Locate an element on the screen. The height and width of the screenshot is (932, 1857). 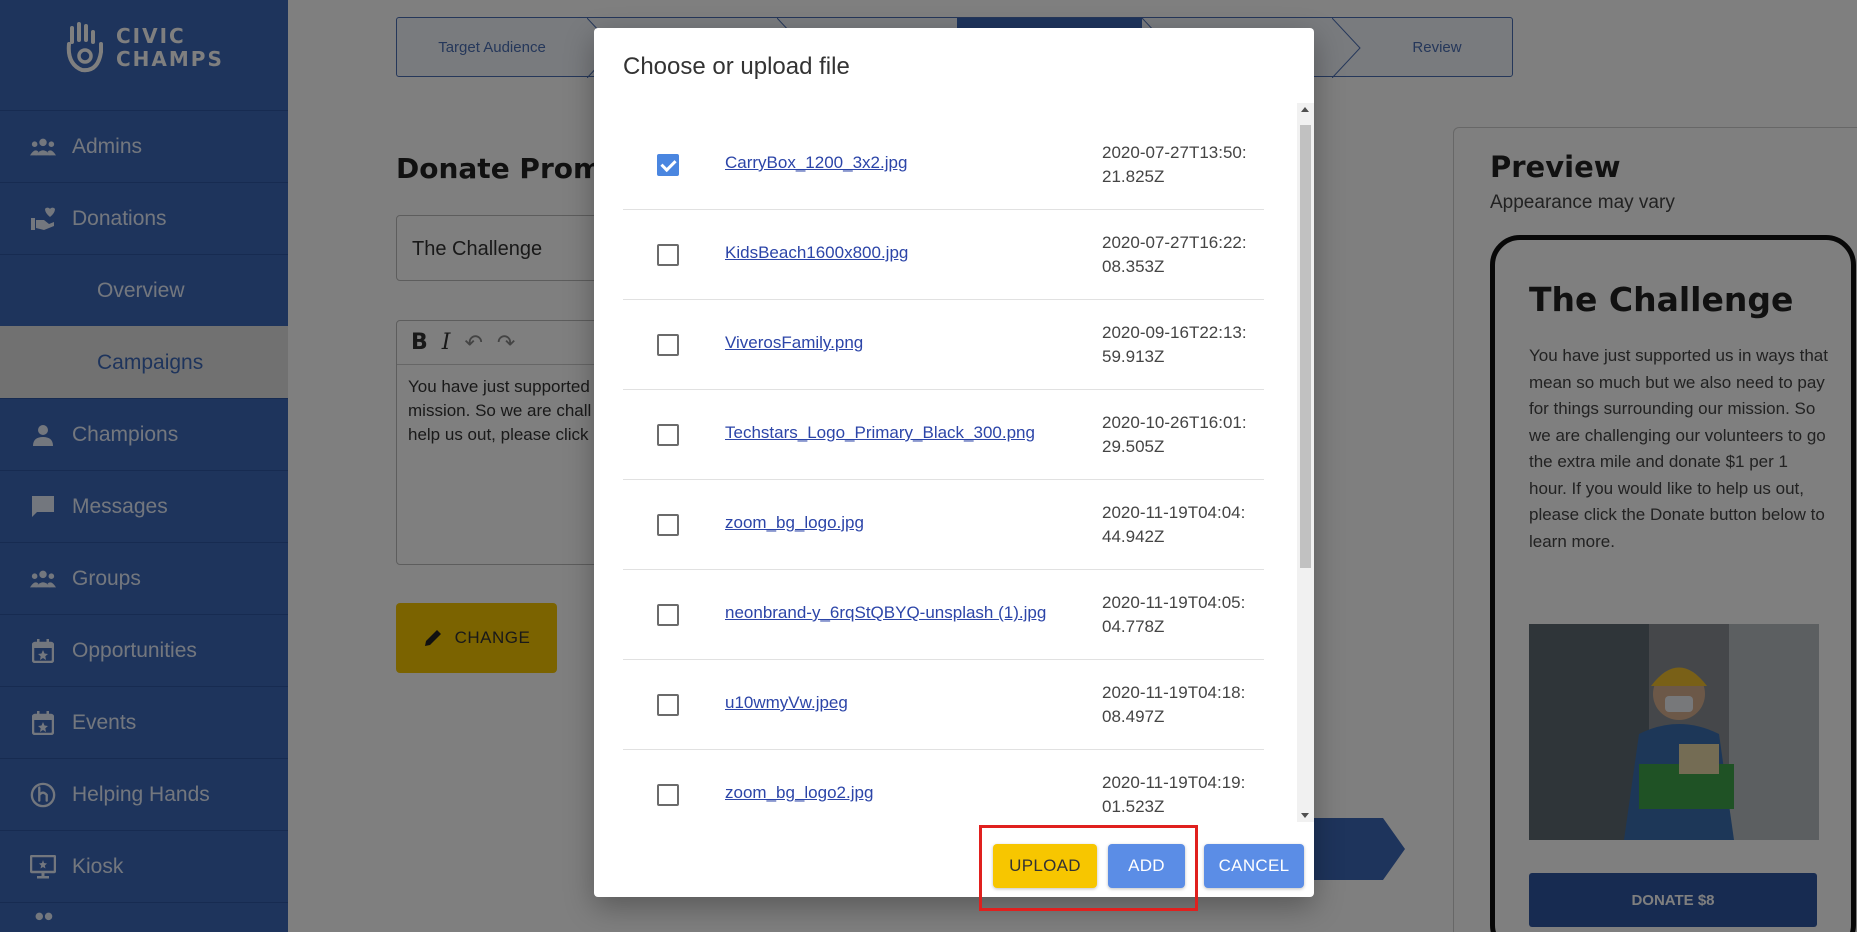
file-name-link: ViverosFamily.png is located at coordinates (794, 343).